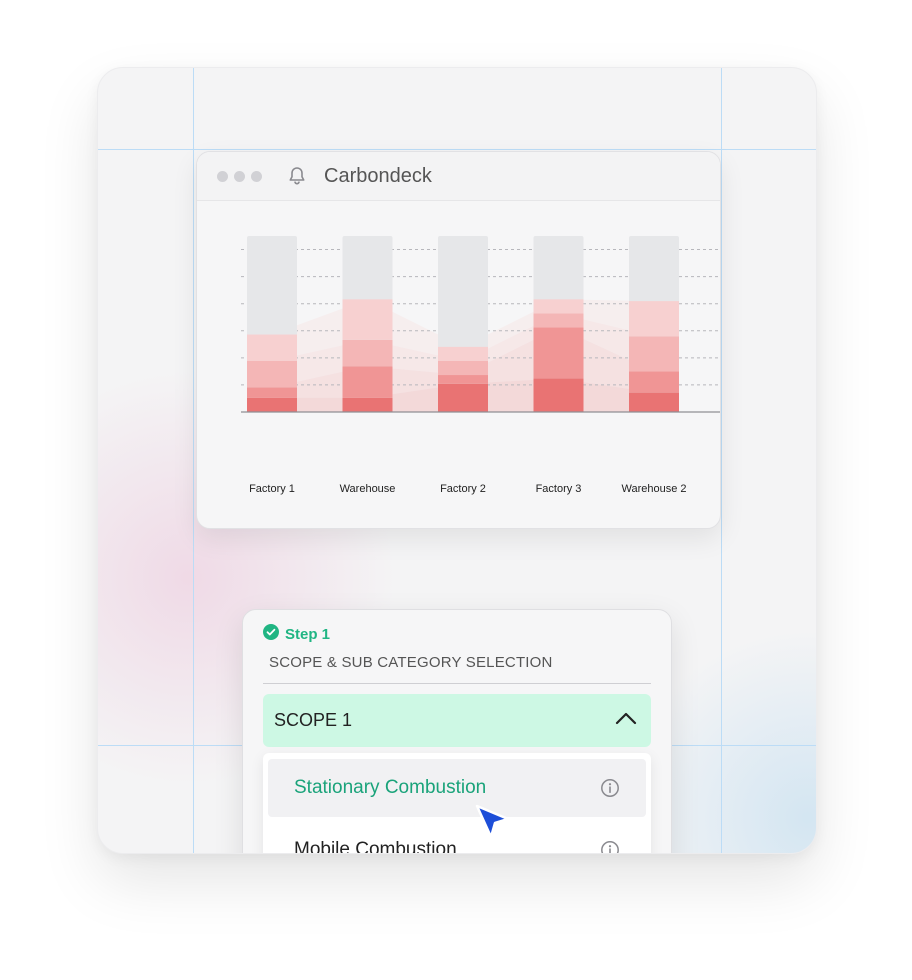 The width and height of the screenshot is (912, 980). I want to click on x-tick-label: Warehouse 2, so click(653, 489).